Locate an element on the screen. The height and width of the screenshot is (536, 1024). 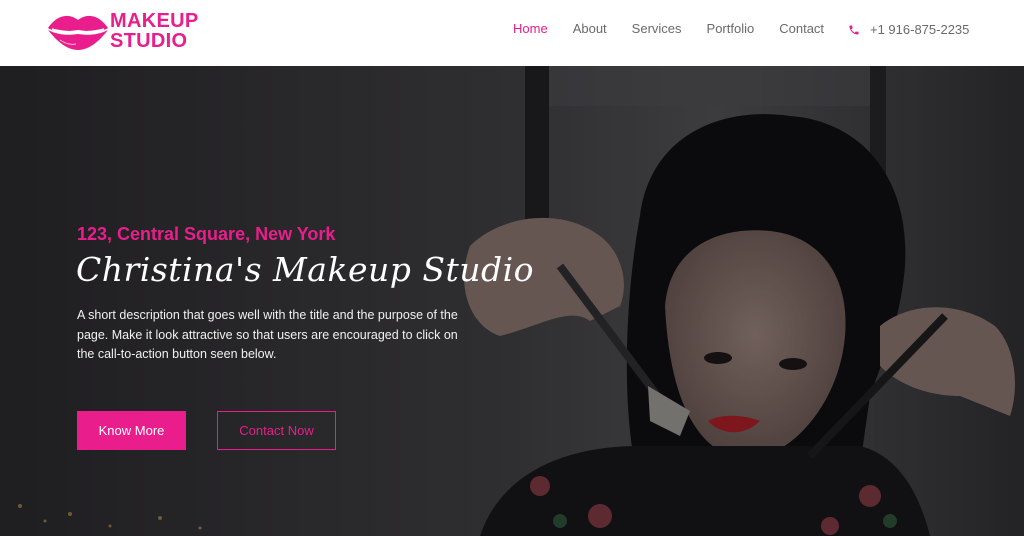
brand-logo: MAKEUP STUDIO is located at coordinates (126, 31).